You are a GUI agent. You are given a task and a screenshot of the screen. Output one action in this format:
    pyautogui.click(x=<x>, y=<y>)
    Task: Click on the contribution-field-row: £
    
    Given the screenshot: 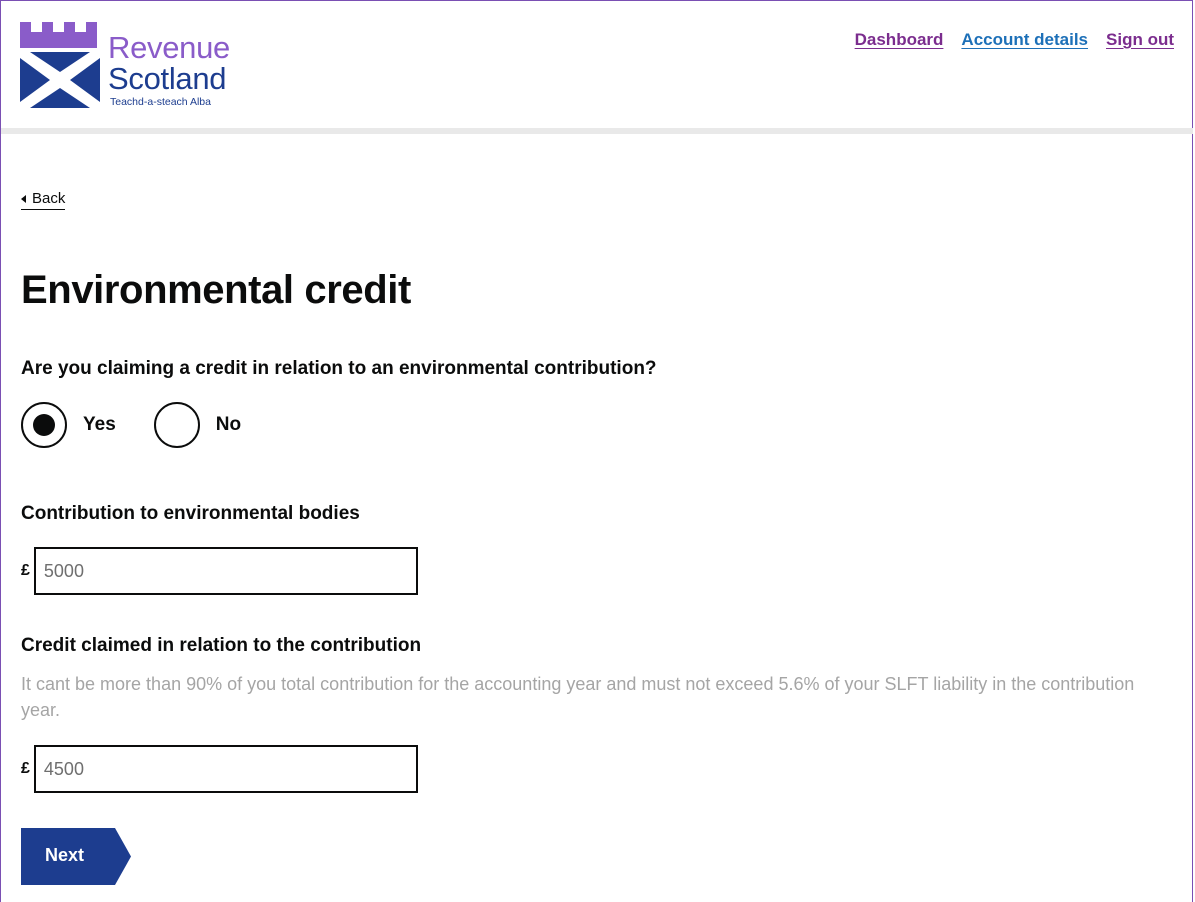 What is the action you would take?
    pyautogui.click(x=219, y=571)
    